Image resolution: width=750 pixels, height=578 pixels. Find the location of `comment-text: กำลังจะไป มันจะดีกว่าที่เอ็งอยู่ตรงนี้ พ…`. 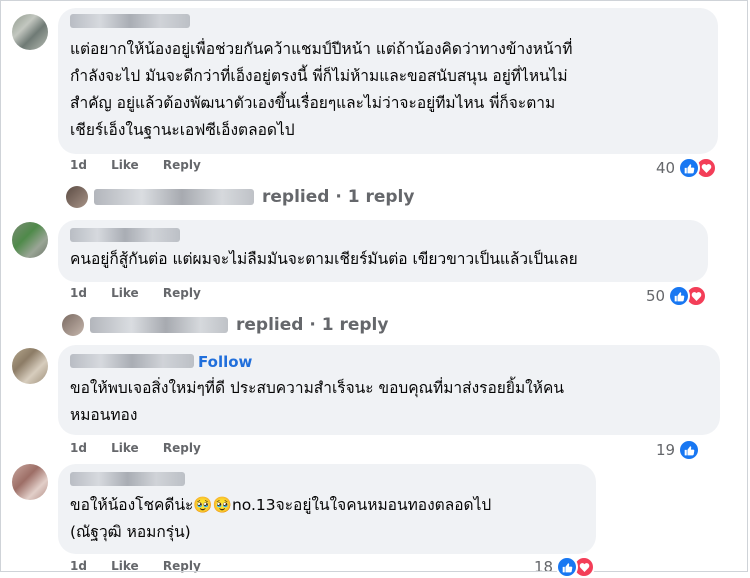

comment-text: กำลังจะไป มันจะดีกว่าที่เอ็งอยู่ตรงนี้ พ… is located at coordinates (319, 76).